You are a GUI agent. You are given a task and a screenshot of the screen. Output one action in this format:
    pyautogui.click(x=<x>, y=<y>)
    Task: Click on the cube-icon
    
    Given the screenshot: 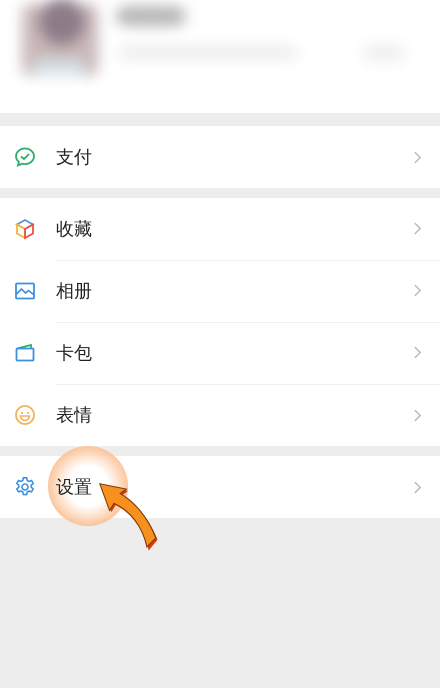 What is the action you would take?
    pyautogui.click(x=25, y=229)
    